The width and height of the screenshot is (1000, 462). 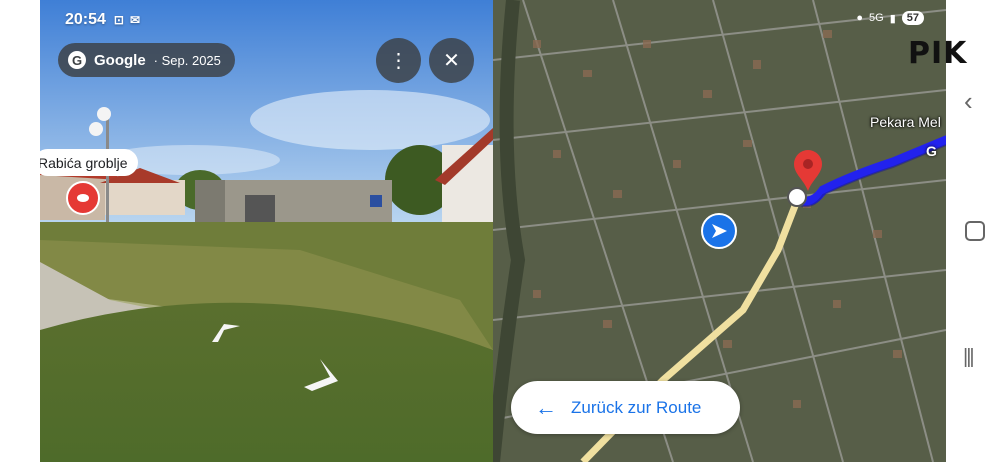 I want to click on street-view-attribution: G Google · Sep. 2025, so click(x=146, y=60).